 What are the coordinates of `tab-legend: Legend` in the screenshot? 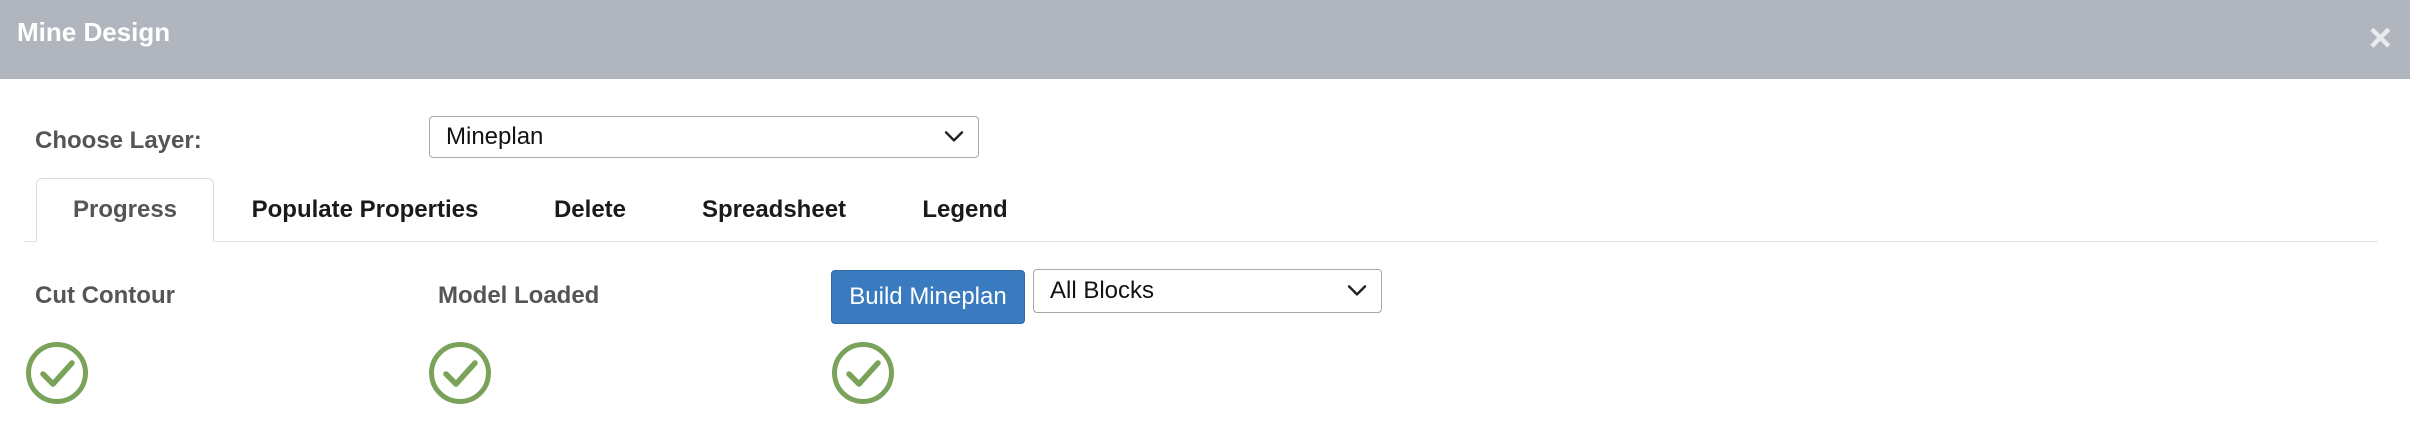 It's located at (965, 210).